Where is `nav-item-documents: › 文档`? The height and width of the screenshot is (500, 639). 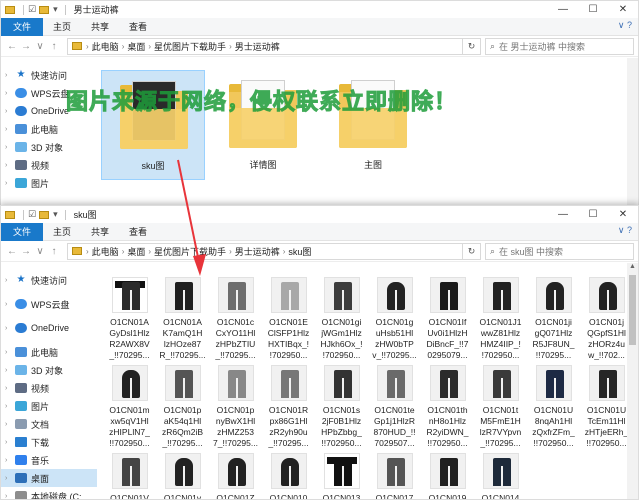 nav-item-documents: › 文档 is located at coordinates (49, 424).